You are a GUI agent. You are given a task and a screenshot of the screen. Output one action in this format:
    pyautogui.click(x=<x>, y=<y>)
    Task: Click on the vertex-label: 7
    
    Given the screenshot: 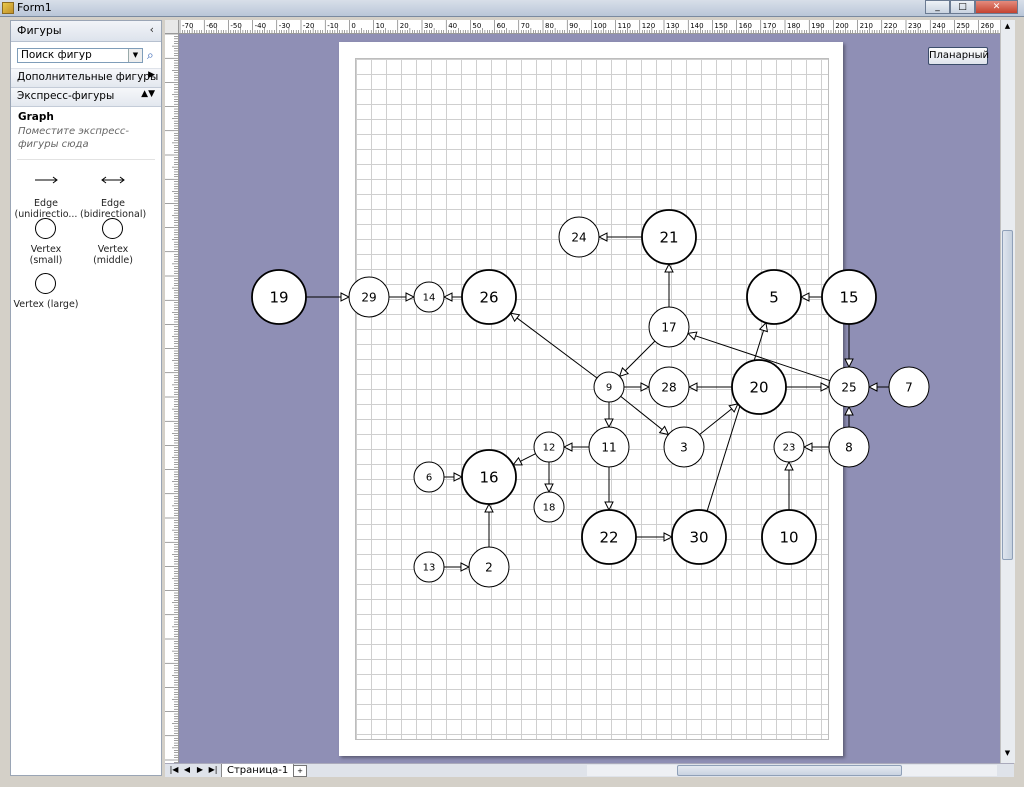 What is the action you would take?
    pyautogui.click(x=909, y=387)
    